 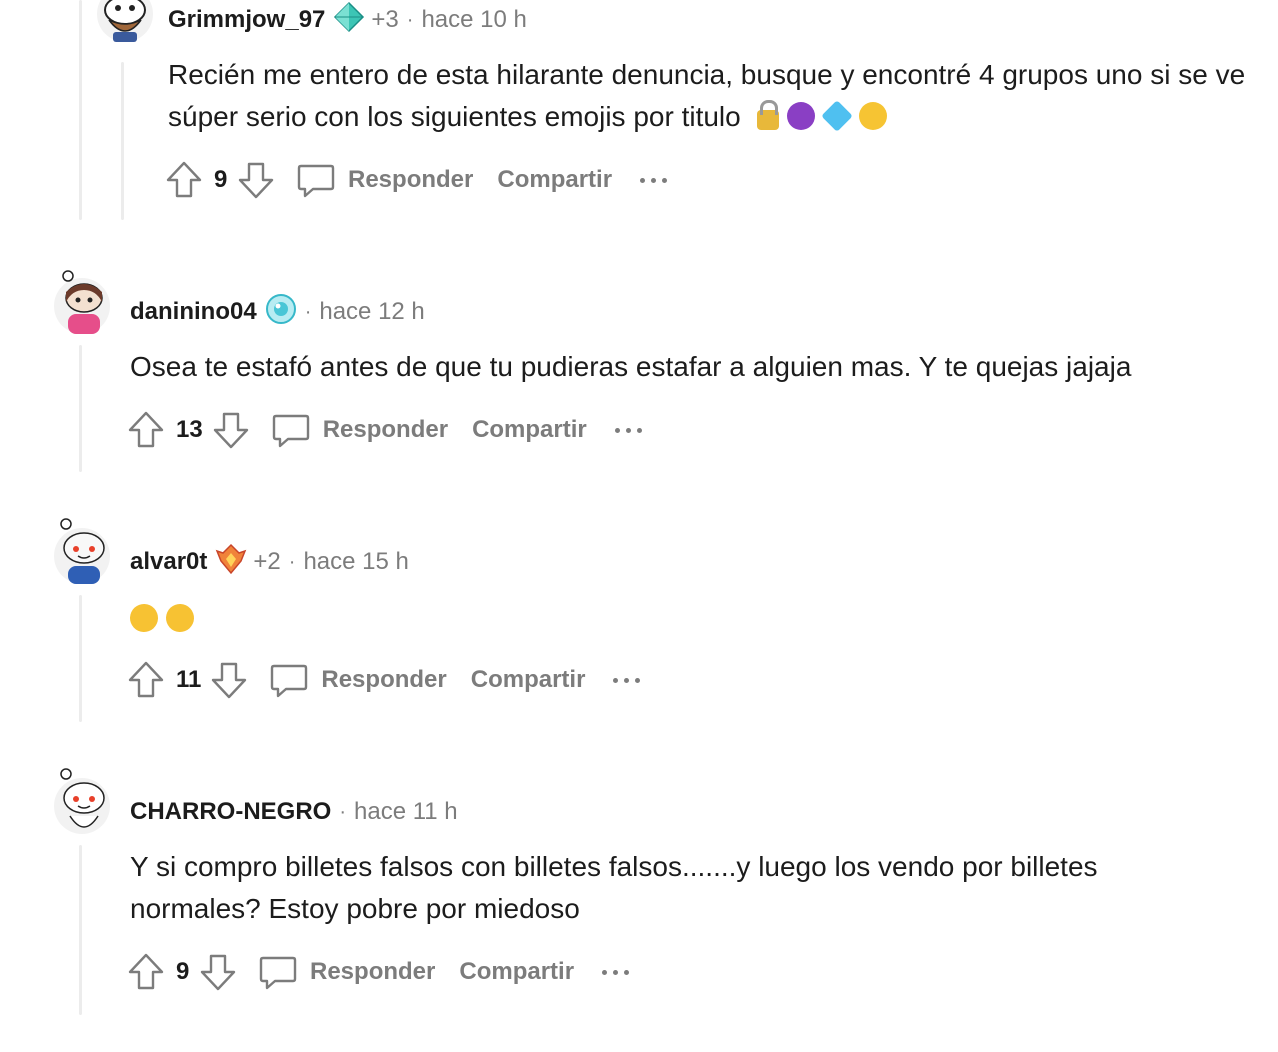 I want to click on devil-emoji, so click(x=800, y=116).